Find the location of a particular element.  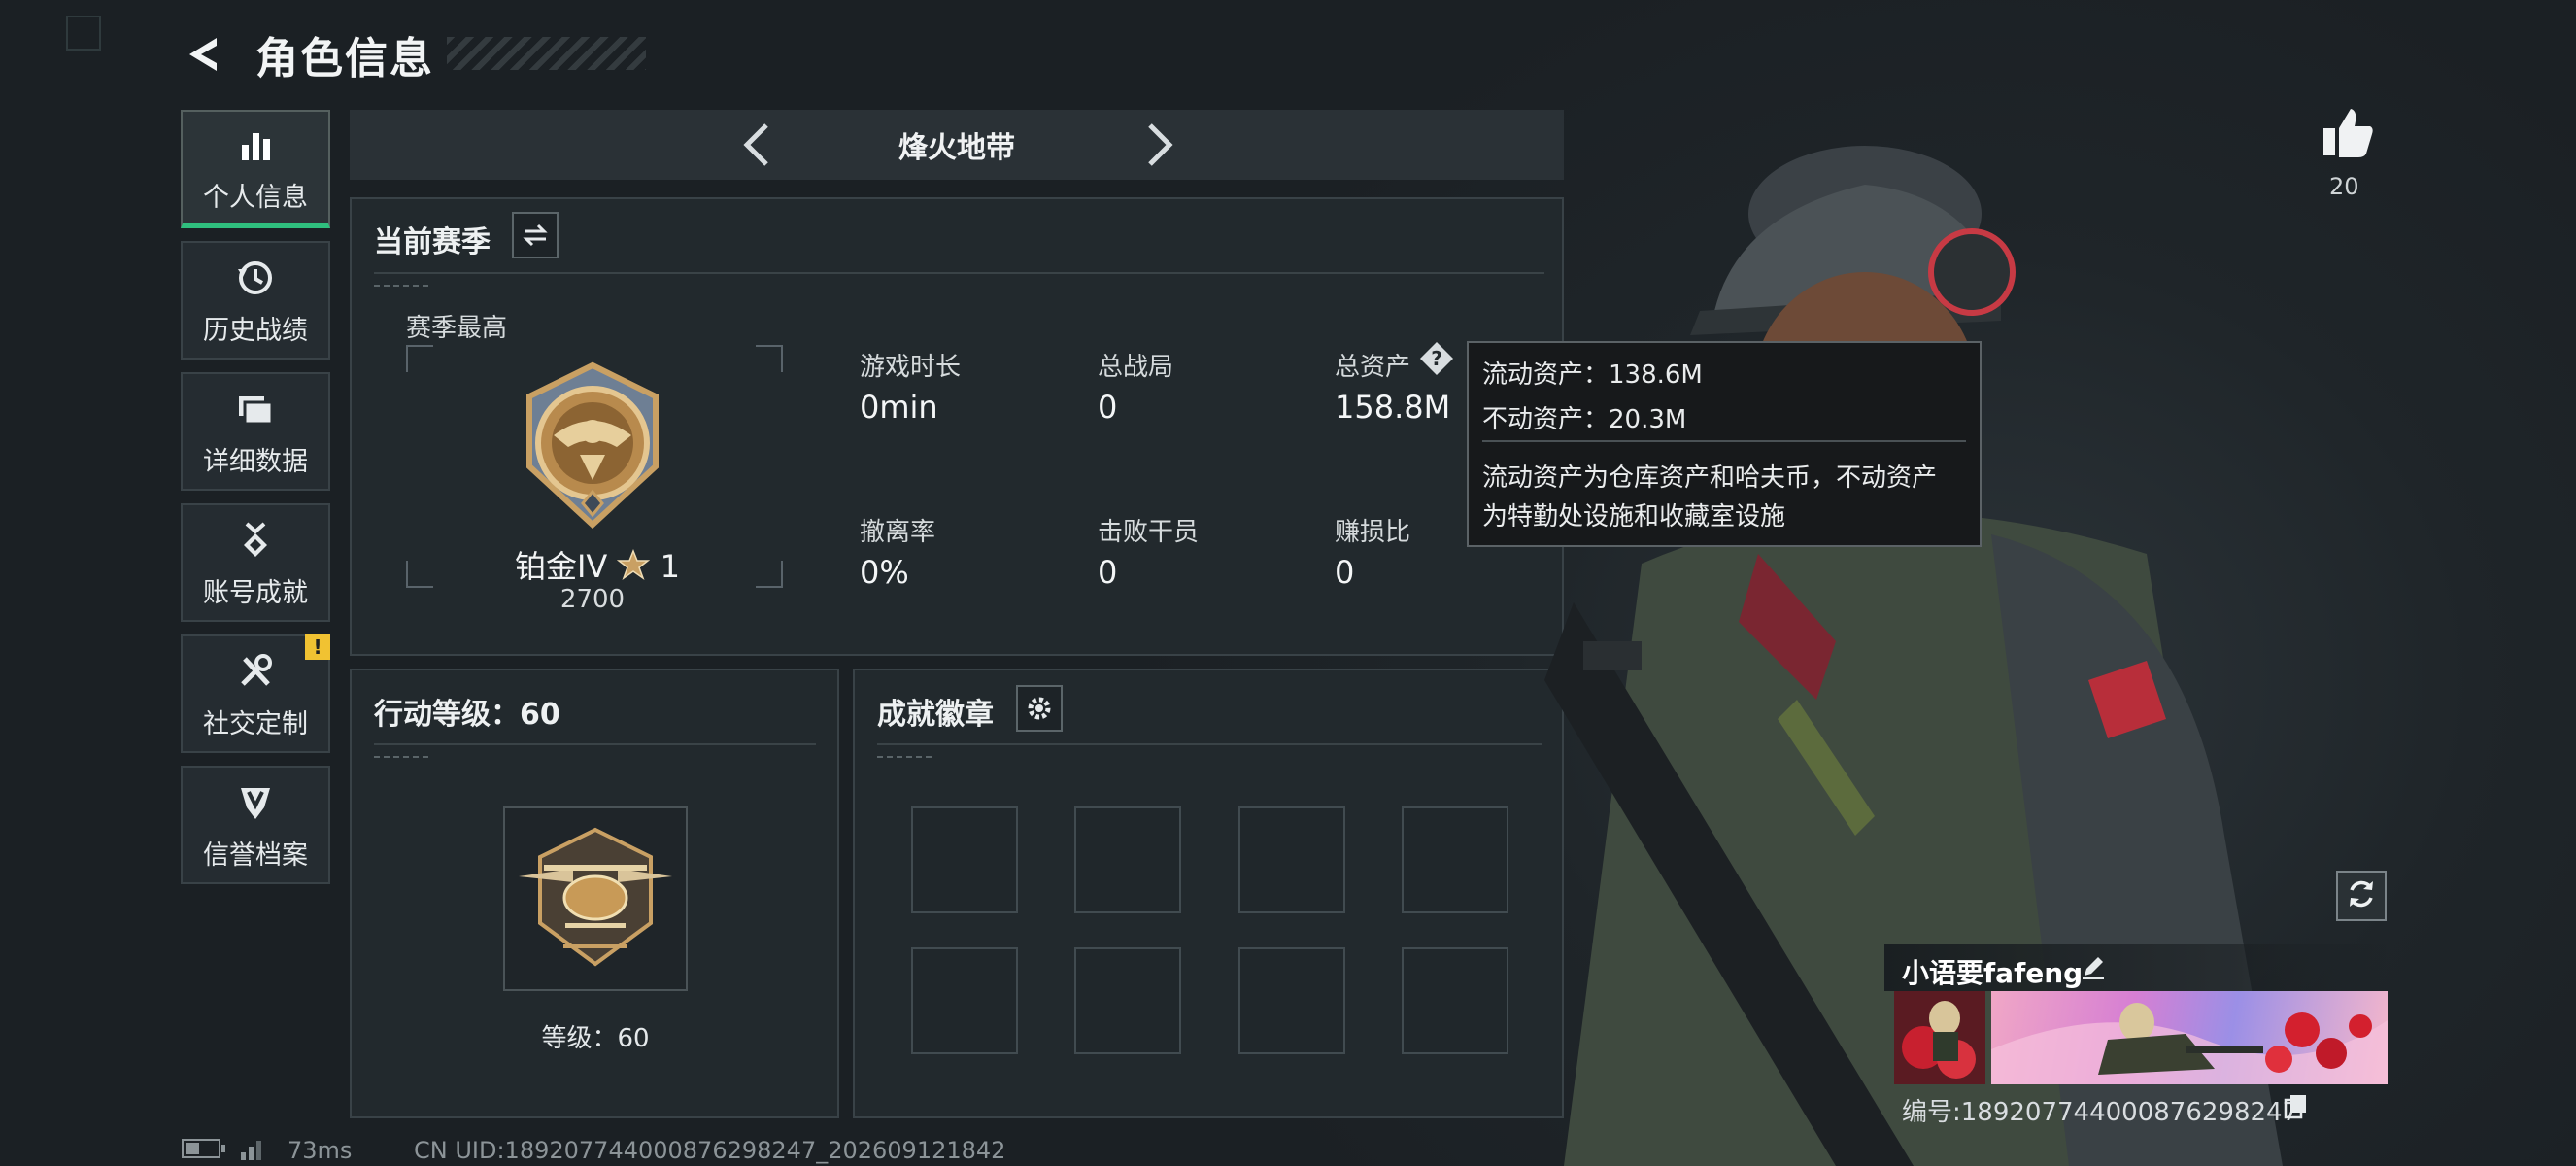

like-count: 20 is located at coordinates (2344, 186).